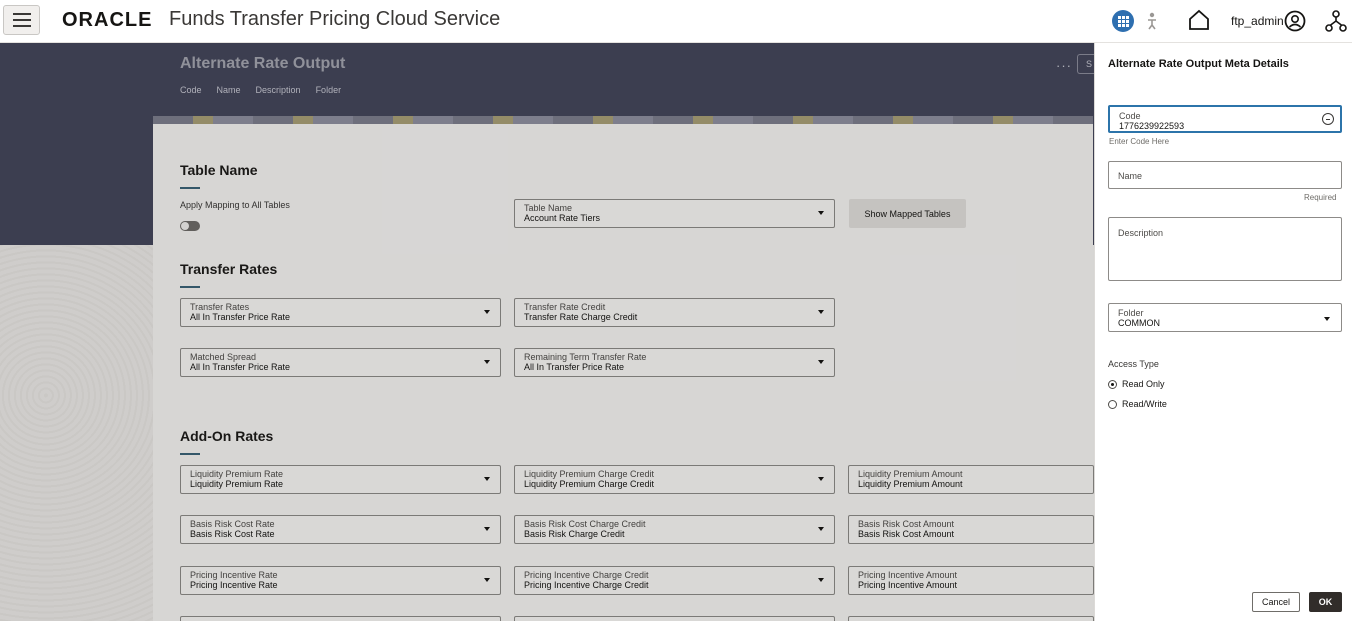 This screenshot has width=1352, height=621. What do you see at coordinates (227, 436) in the screenshot?
I see `section-title-add-on-rates: Add-On Rates` at bounding box center [227, 436].